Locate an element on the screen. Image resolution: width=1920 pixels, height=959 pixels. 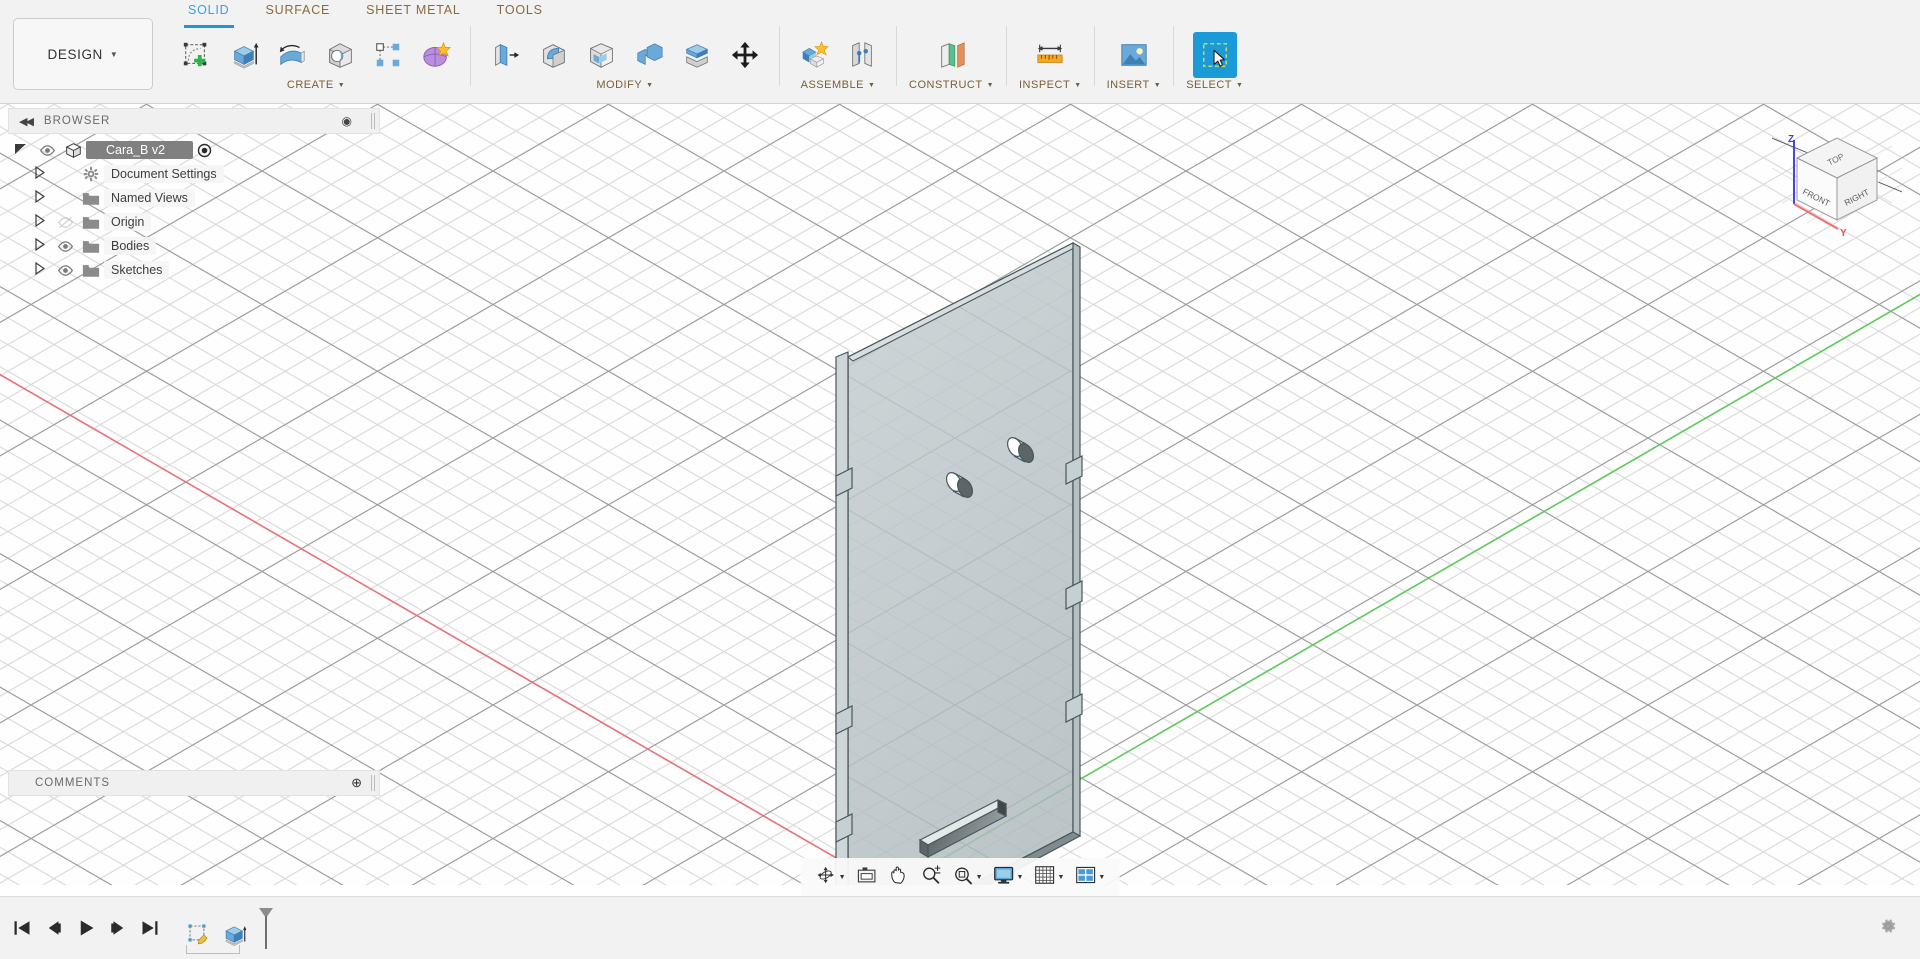
browser-item-label: Sketches is located at coordinates (137, 270).